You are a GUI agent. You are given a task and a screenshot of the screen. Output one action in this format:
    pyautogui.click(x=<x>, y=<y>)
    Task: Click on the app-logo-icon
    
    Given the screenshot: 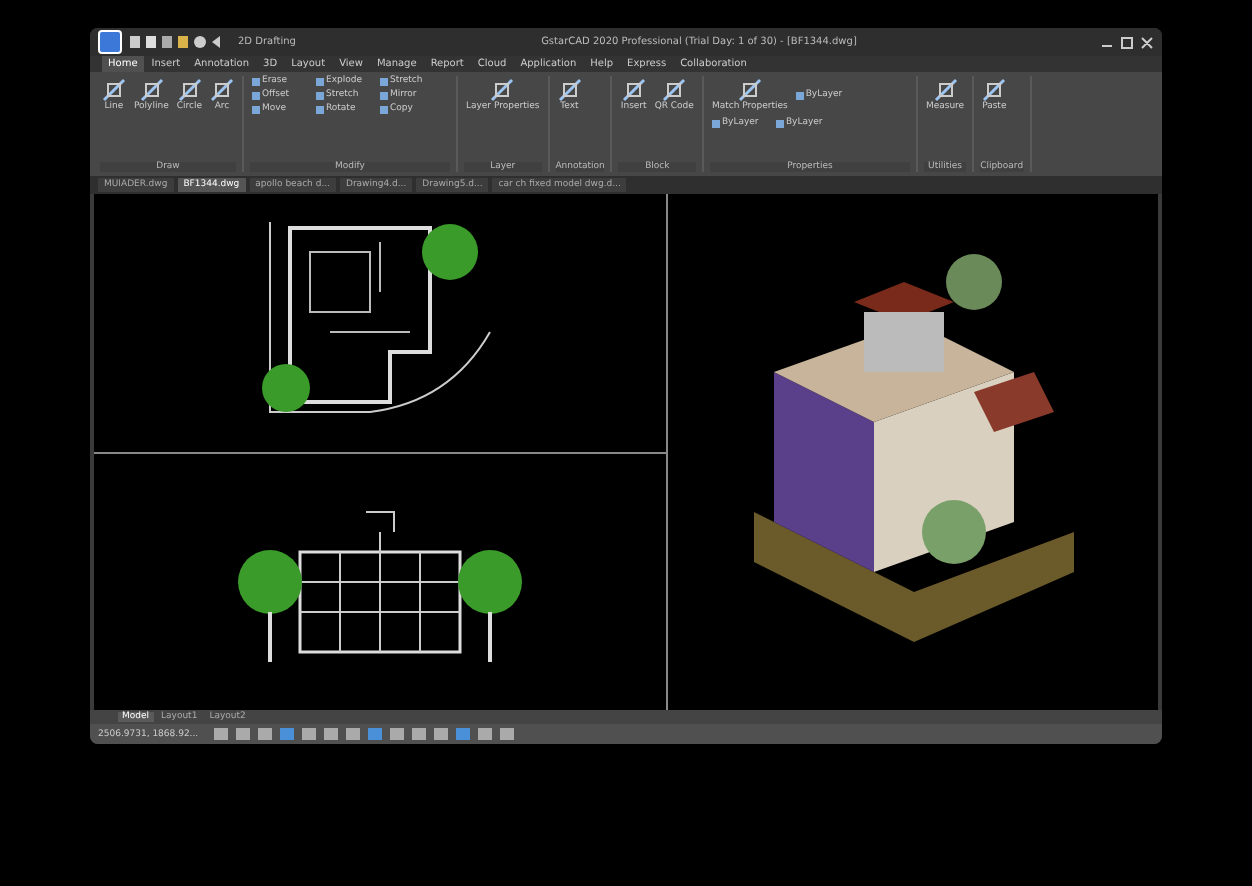 What is the action you would take?
    pyautogui.click(x=110, y=42)
    